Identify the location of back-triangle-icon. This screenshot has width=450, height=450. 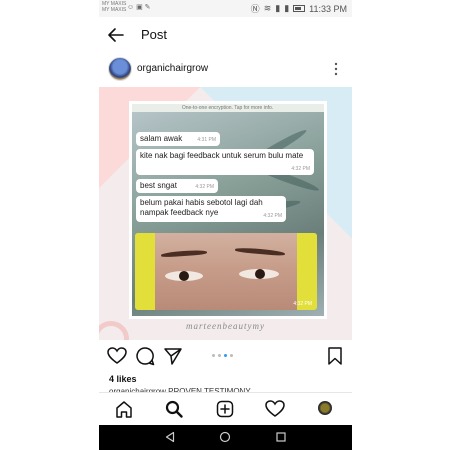
(170, 437).